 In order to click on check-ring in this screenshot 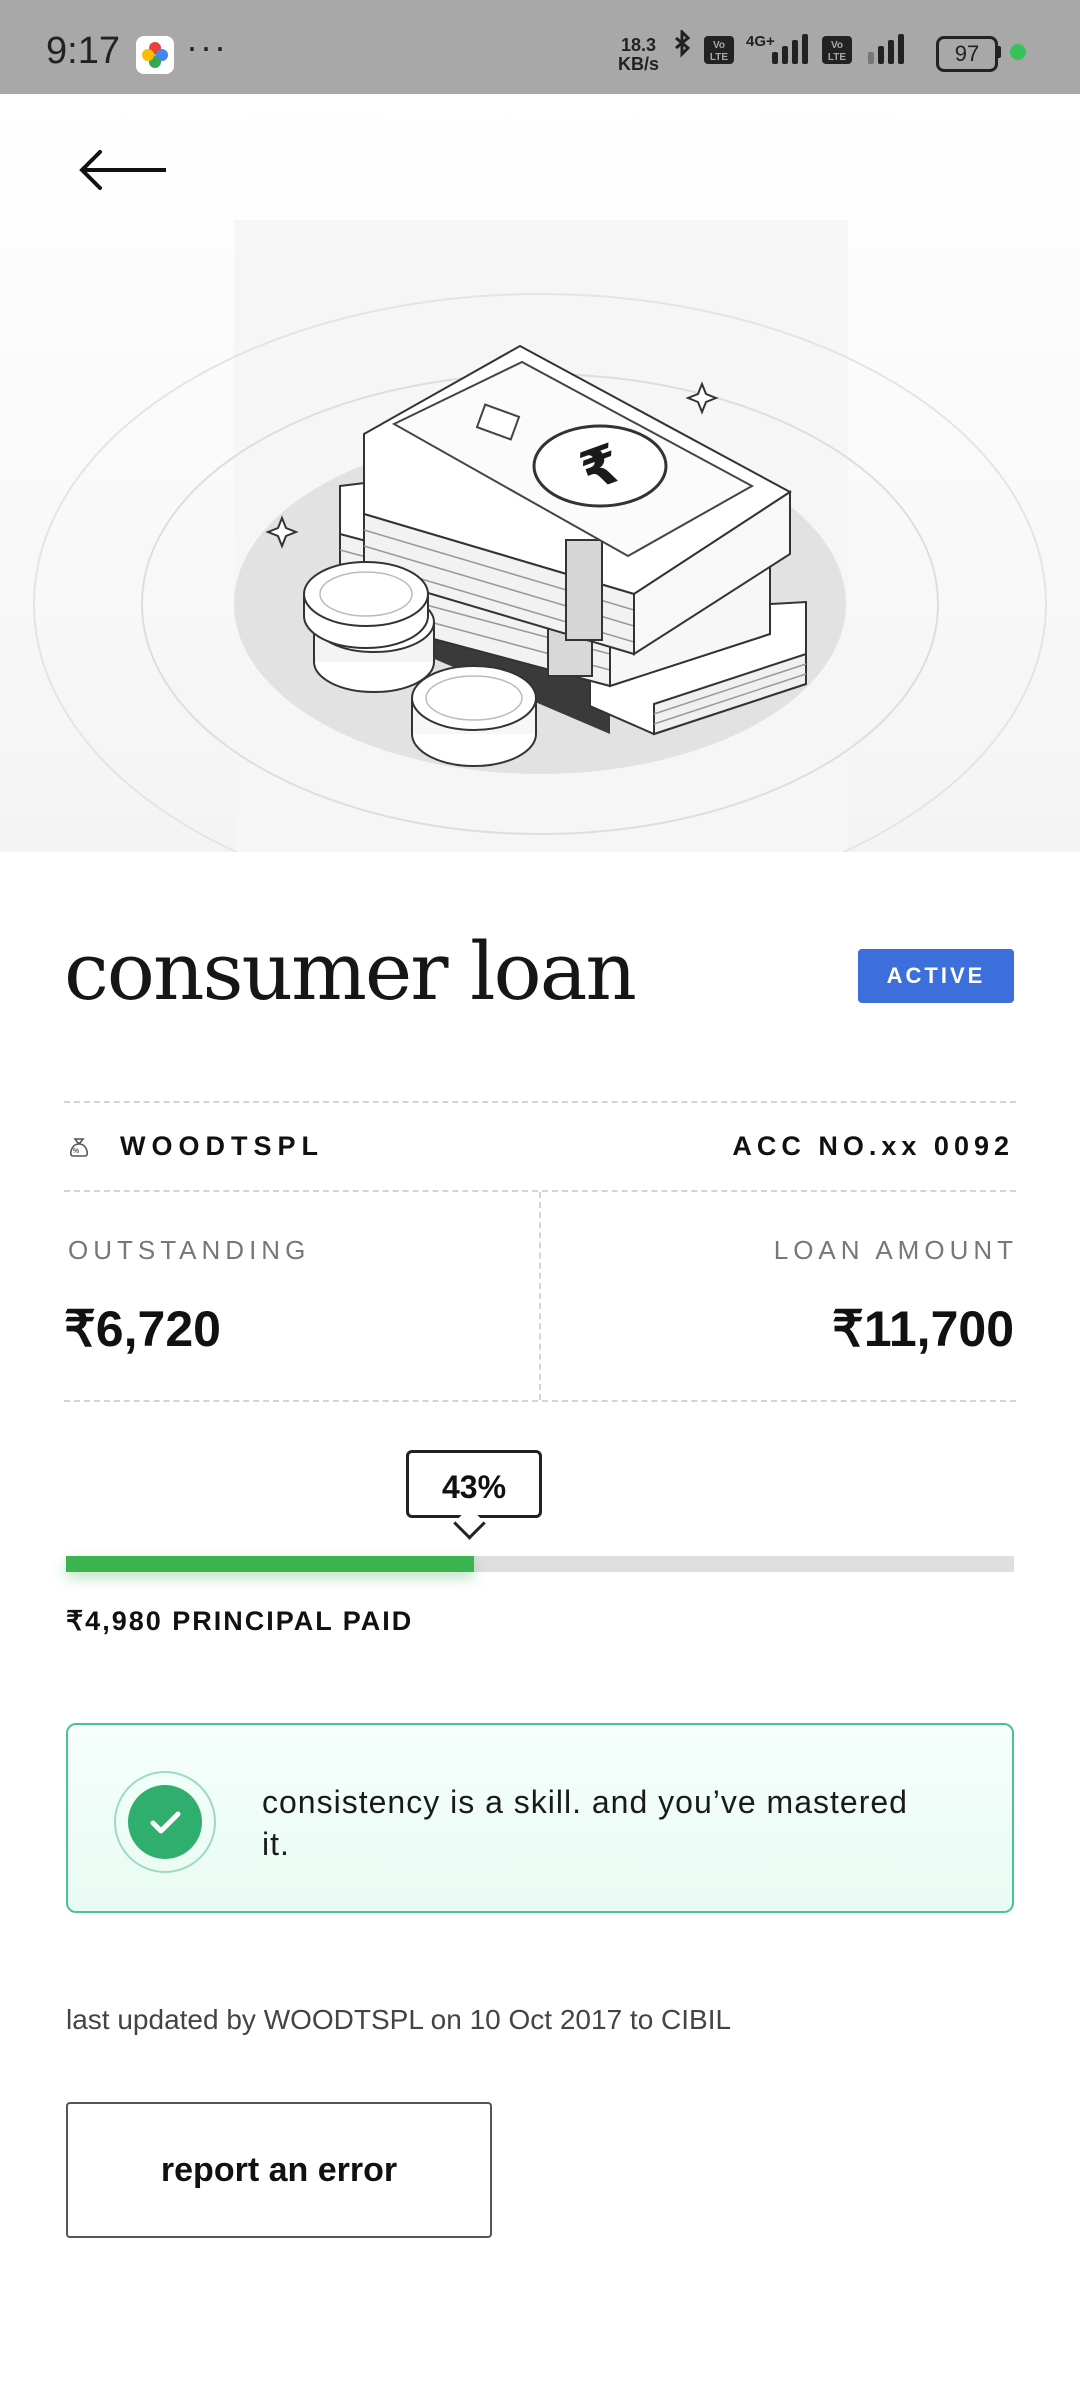, I will do `click(165, 1822)`.